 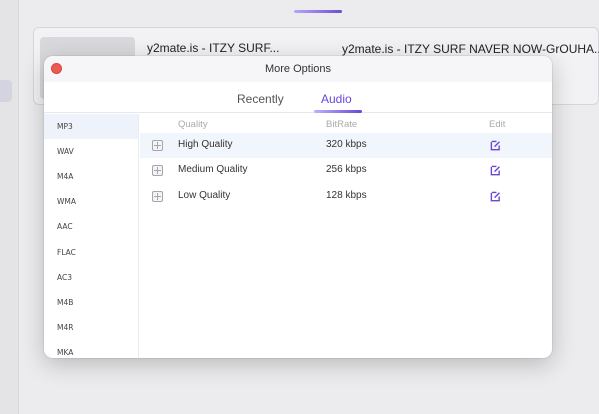 I want to click on row-quality: Low Quality, so click(x=204, y=195).